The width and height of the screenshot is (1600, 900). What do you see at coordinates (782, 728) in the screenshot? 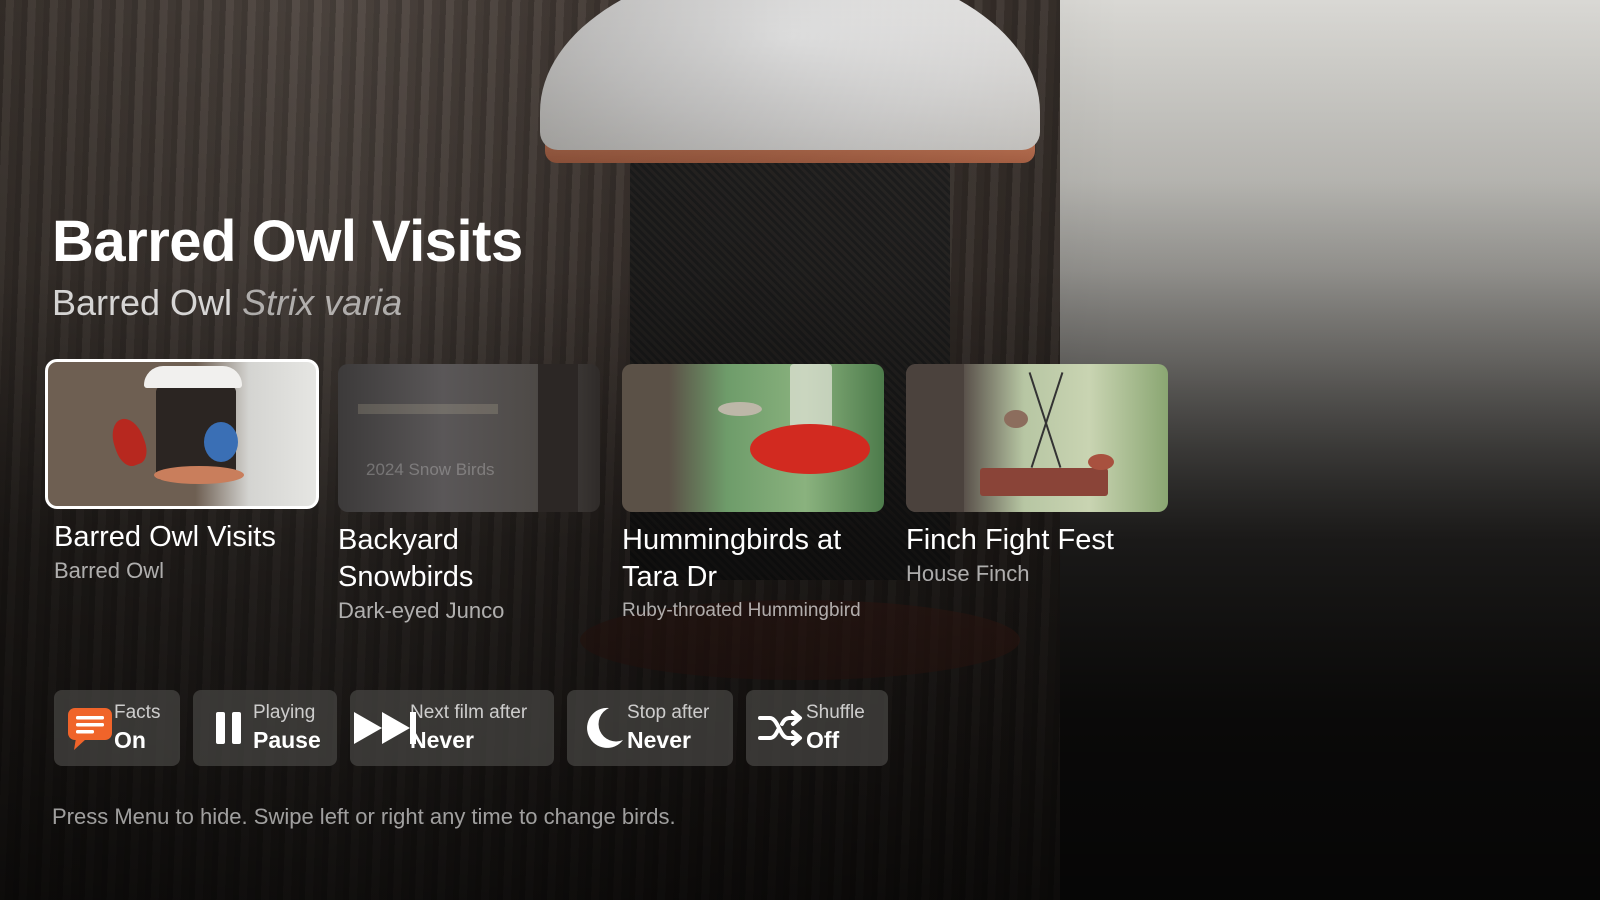
I see `shuffle-icon` at bounding box center [782, 728].